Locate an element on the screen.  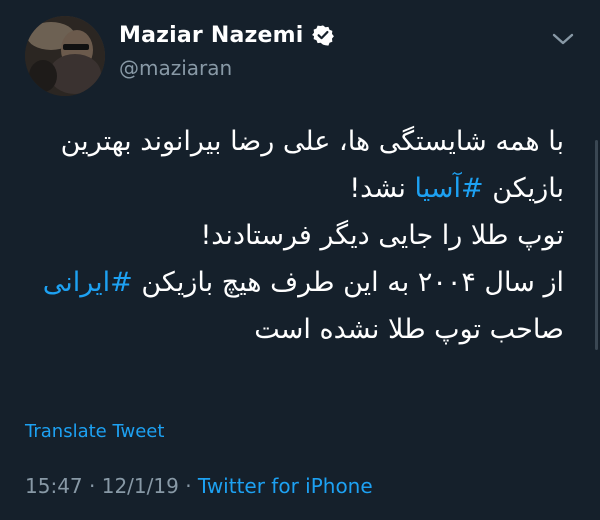
name-row: Maziar Nazemi is located at coordinates (226, 35).